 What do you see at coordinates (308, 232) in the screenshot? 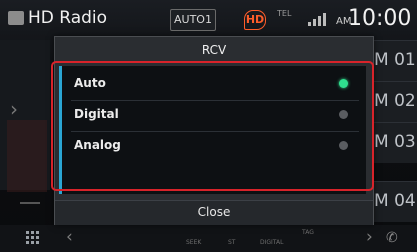
I see `mode-label-tag: TAG` at bounding box center [308, 232].